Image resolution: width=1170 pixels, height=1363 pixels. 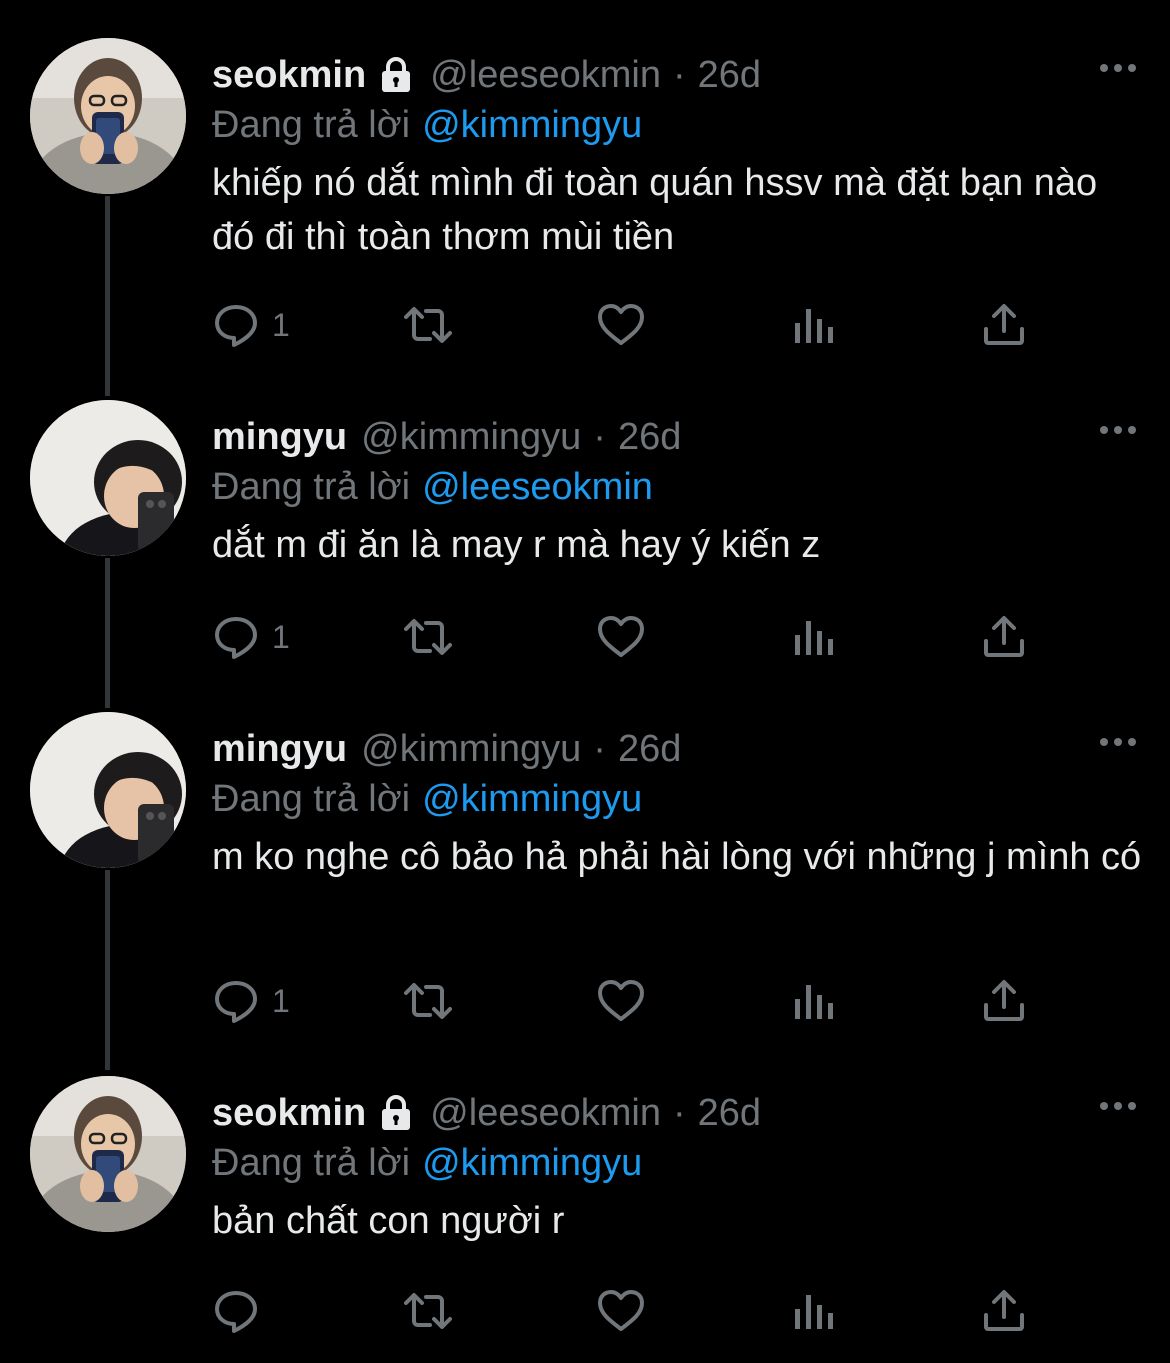 I want to click on replying-to: Đang trả lời @leeseokmin, so click(x=432, y=487).